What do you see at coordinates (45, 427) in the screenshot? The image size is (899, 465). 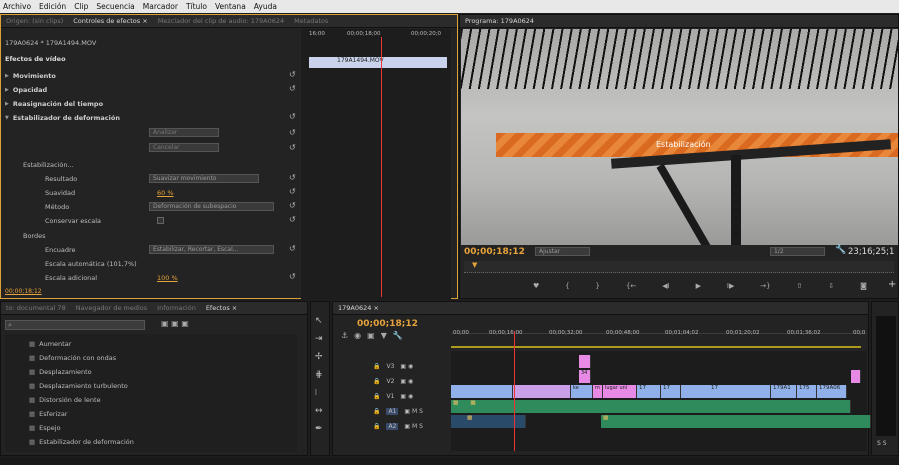 I see `list-item: ▦ Espejo` at bounding box center [45, 427].